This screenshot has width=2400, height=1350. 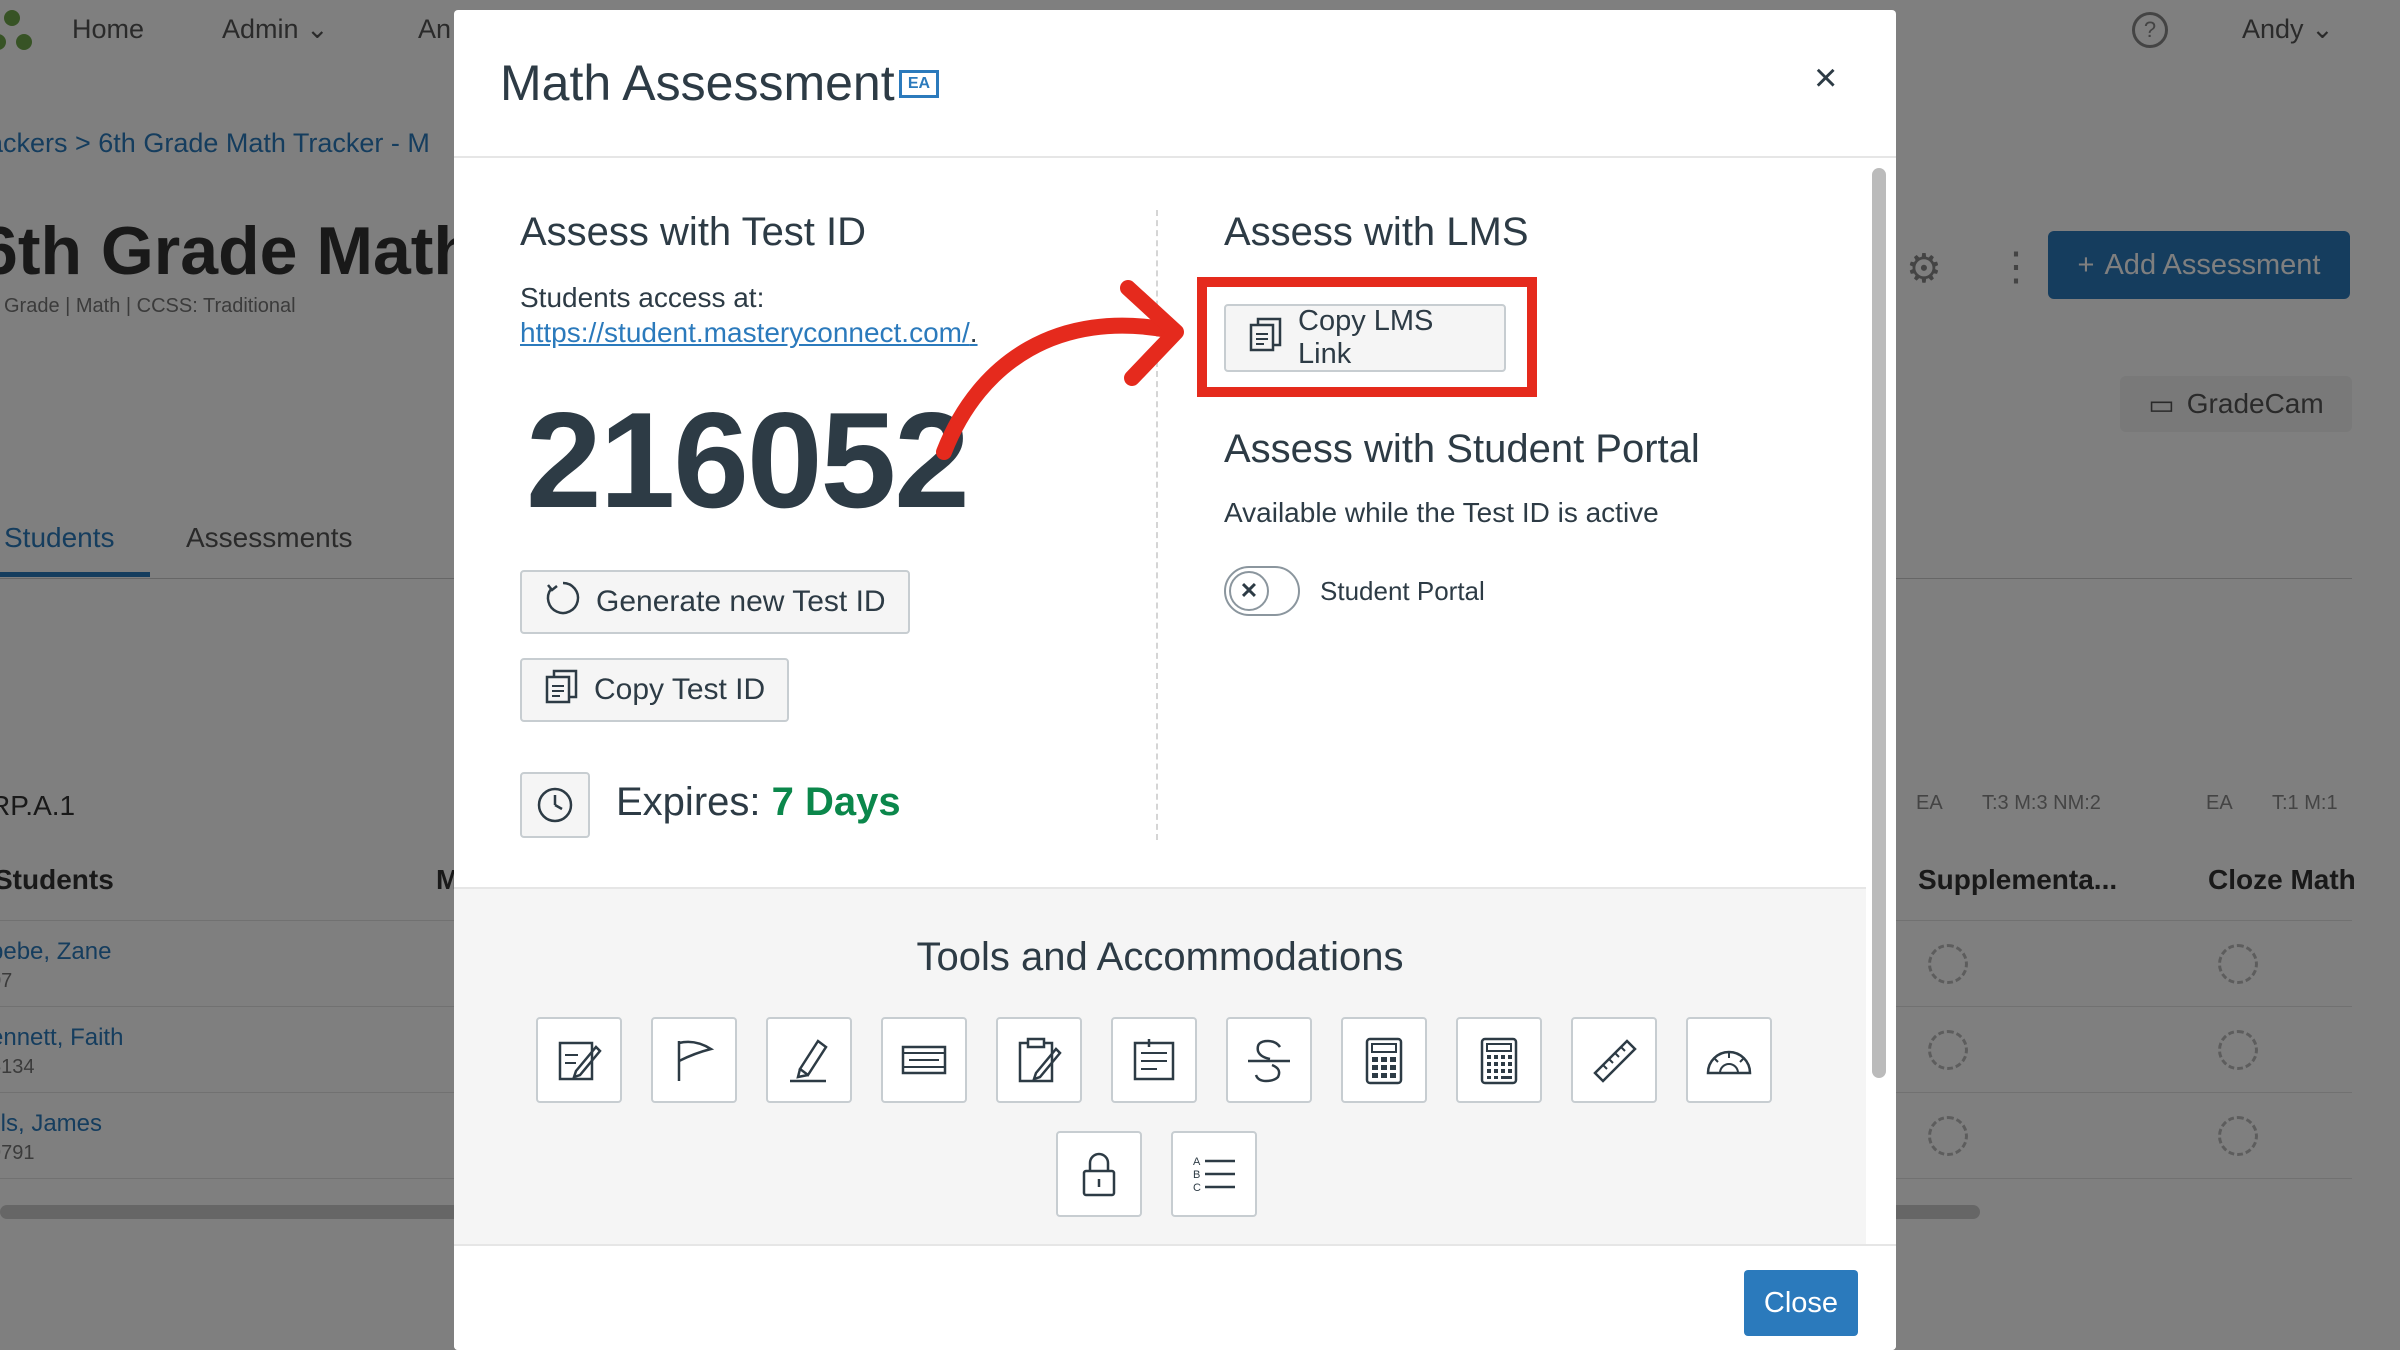 I want to click on clipboard-edit-icon, so click(x=1039, y=1060).